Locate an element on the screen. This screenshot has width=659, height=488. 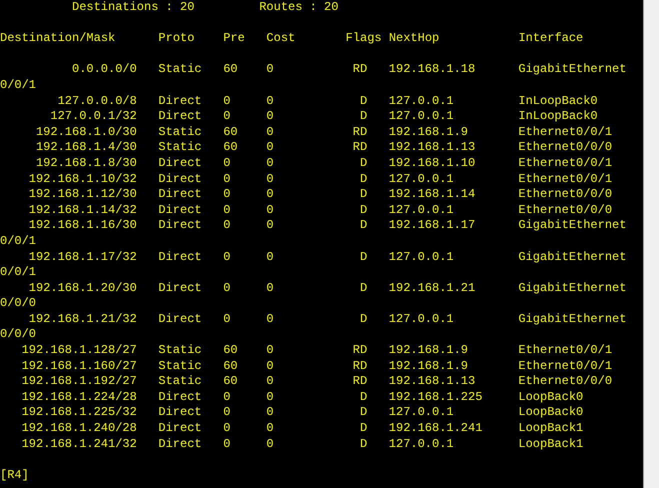
table-cell: 0/0/0 is located at coordinates (18, 304).